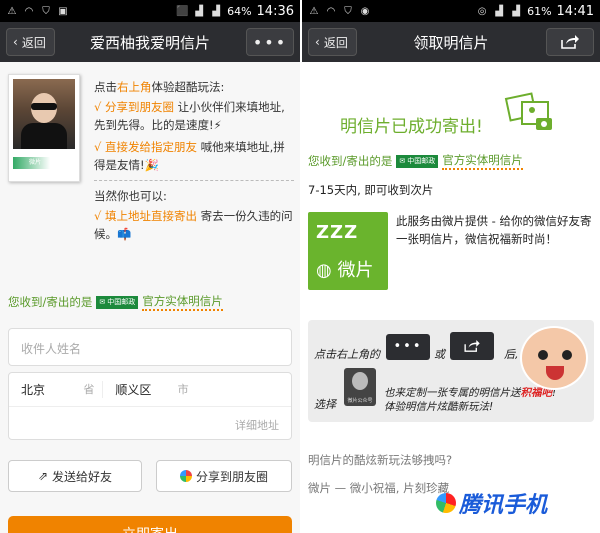  I want to click on tip-item-3-highlight: √ 填上地址直接寄出, so click(145, 216).